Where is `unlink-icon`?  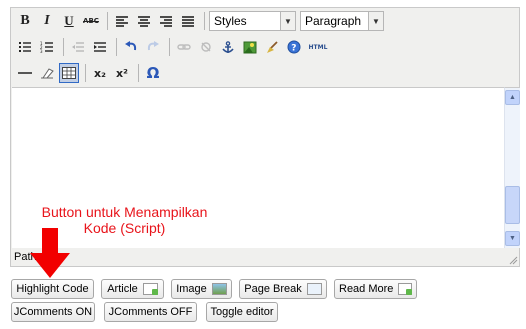 unlink-icon is located at coordinates (206, 47).